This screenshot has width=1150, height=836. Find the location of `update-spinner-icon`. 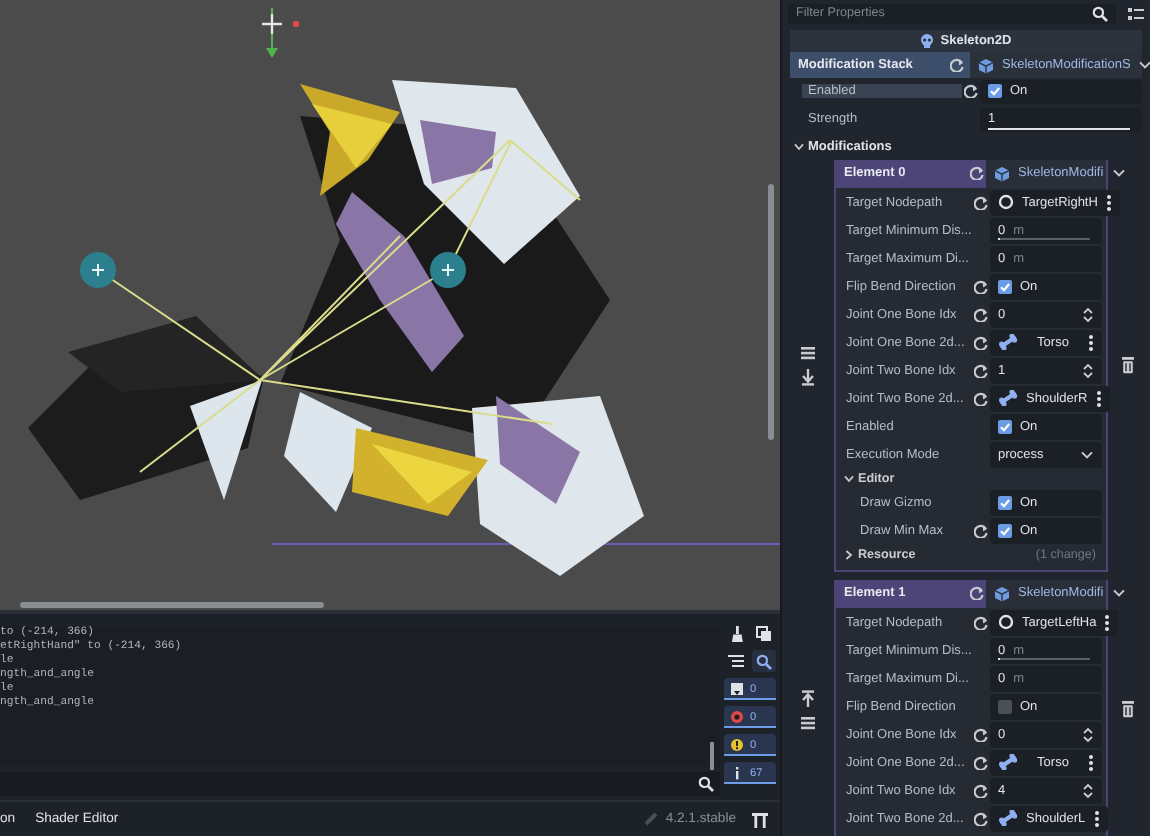

update-spinner-icon is located at coordinates (650, 819).